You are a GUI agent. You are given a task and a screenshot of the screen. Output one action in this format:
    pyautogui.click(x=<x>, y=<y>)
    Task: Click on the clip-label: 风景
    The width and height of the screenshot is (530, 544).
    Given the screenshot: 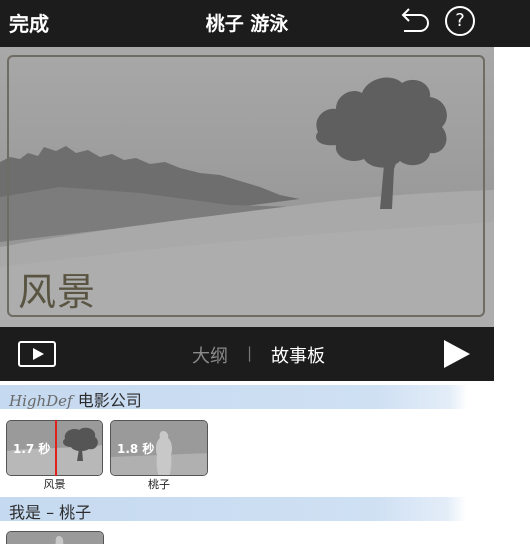 What is the action you would take?
    pyautogui.click(x=54, y=484)
    